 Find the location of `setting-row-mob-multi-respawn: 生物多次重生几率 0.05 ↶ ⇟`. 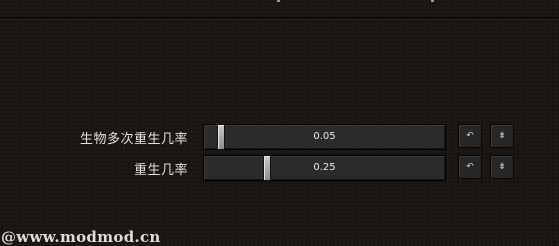

setting-row-mob-multi-respawn: 生物多次重生几率 0.05 ↶ ⇟ is located at coordinates (279, 137).